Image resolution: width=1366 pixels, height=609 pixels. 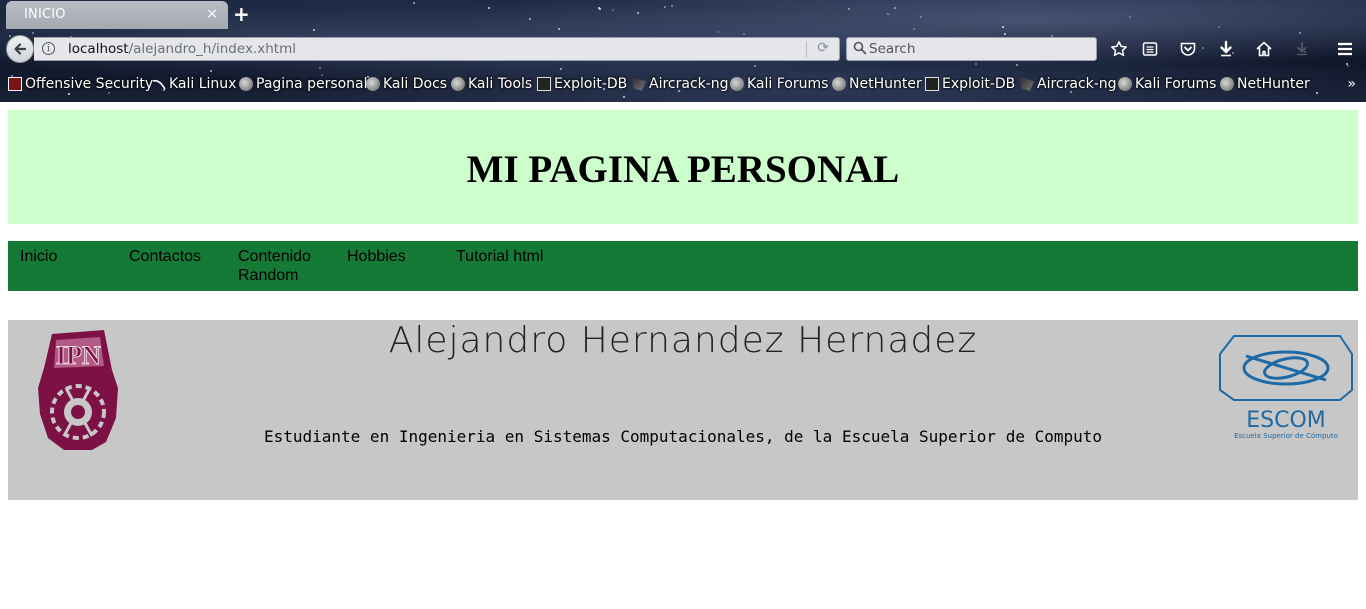 I want to click on tab-inicio: INICIO ×, so click(x=117, y=15).